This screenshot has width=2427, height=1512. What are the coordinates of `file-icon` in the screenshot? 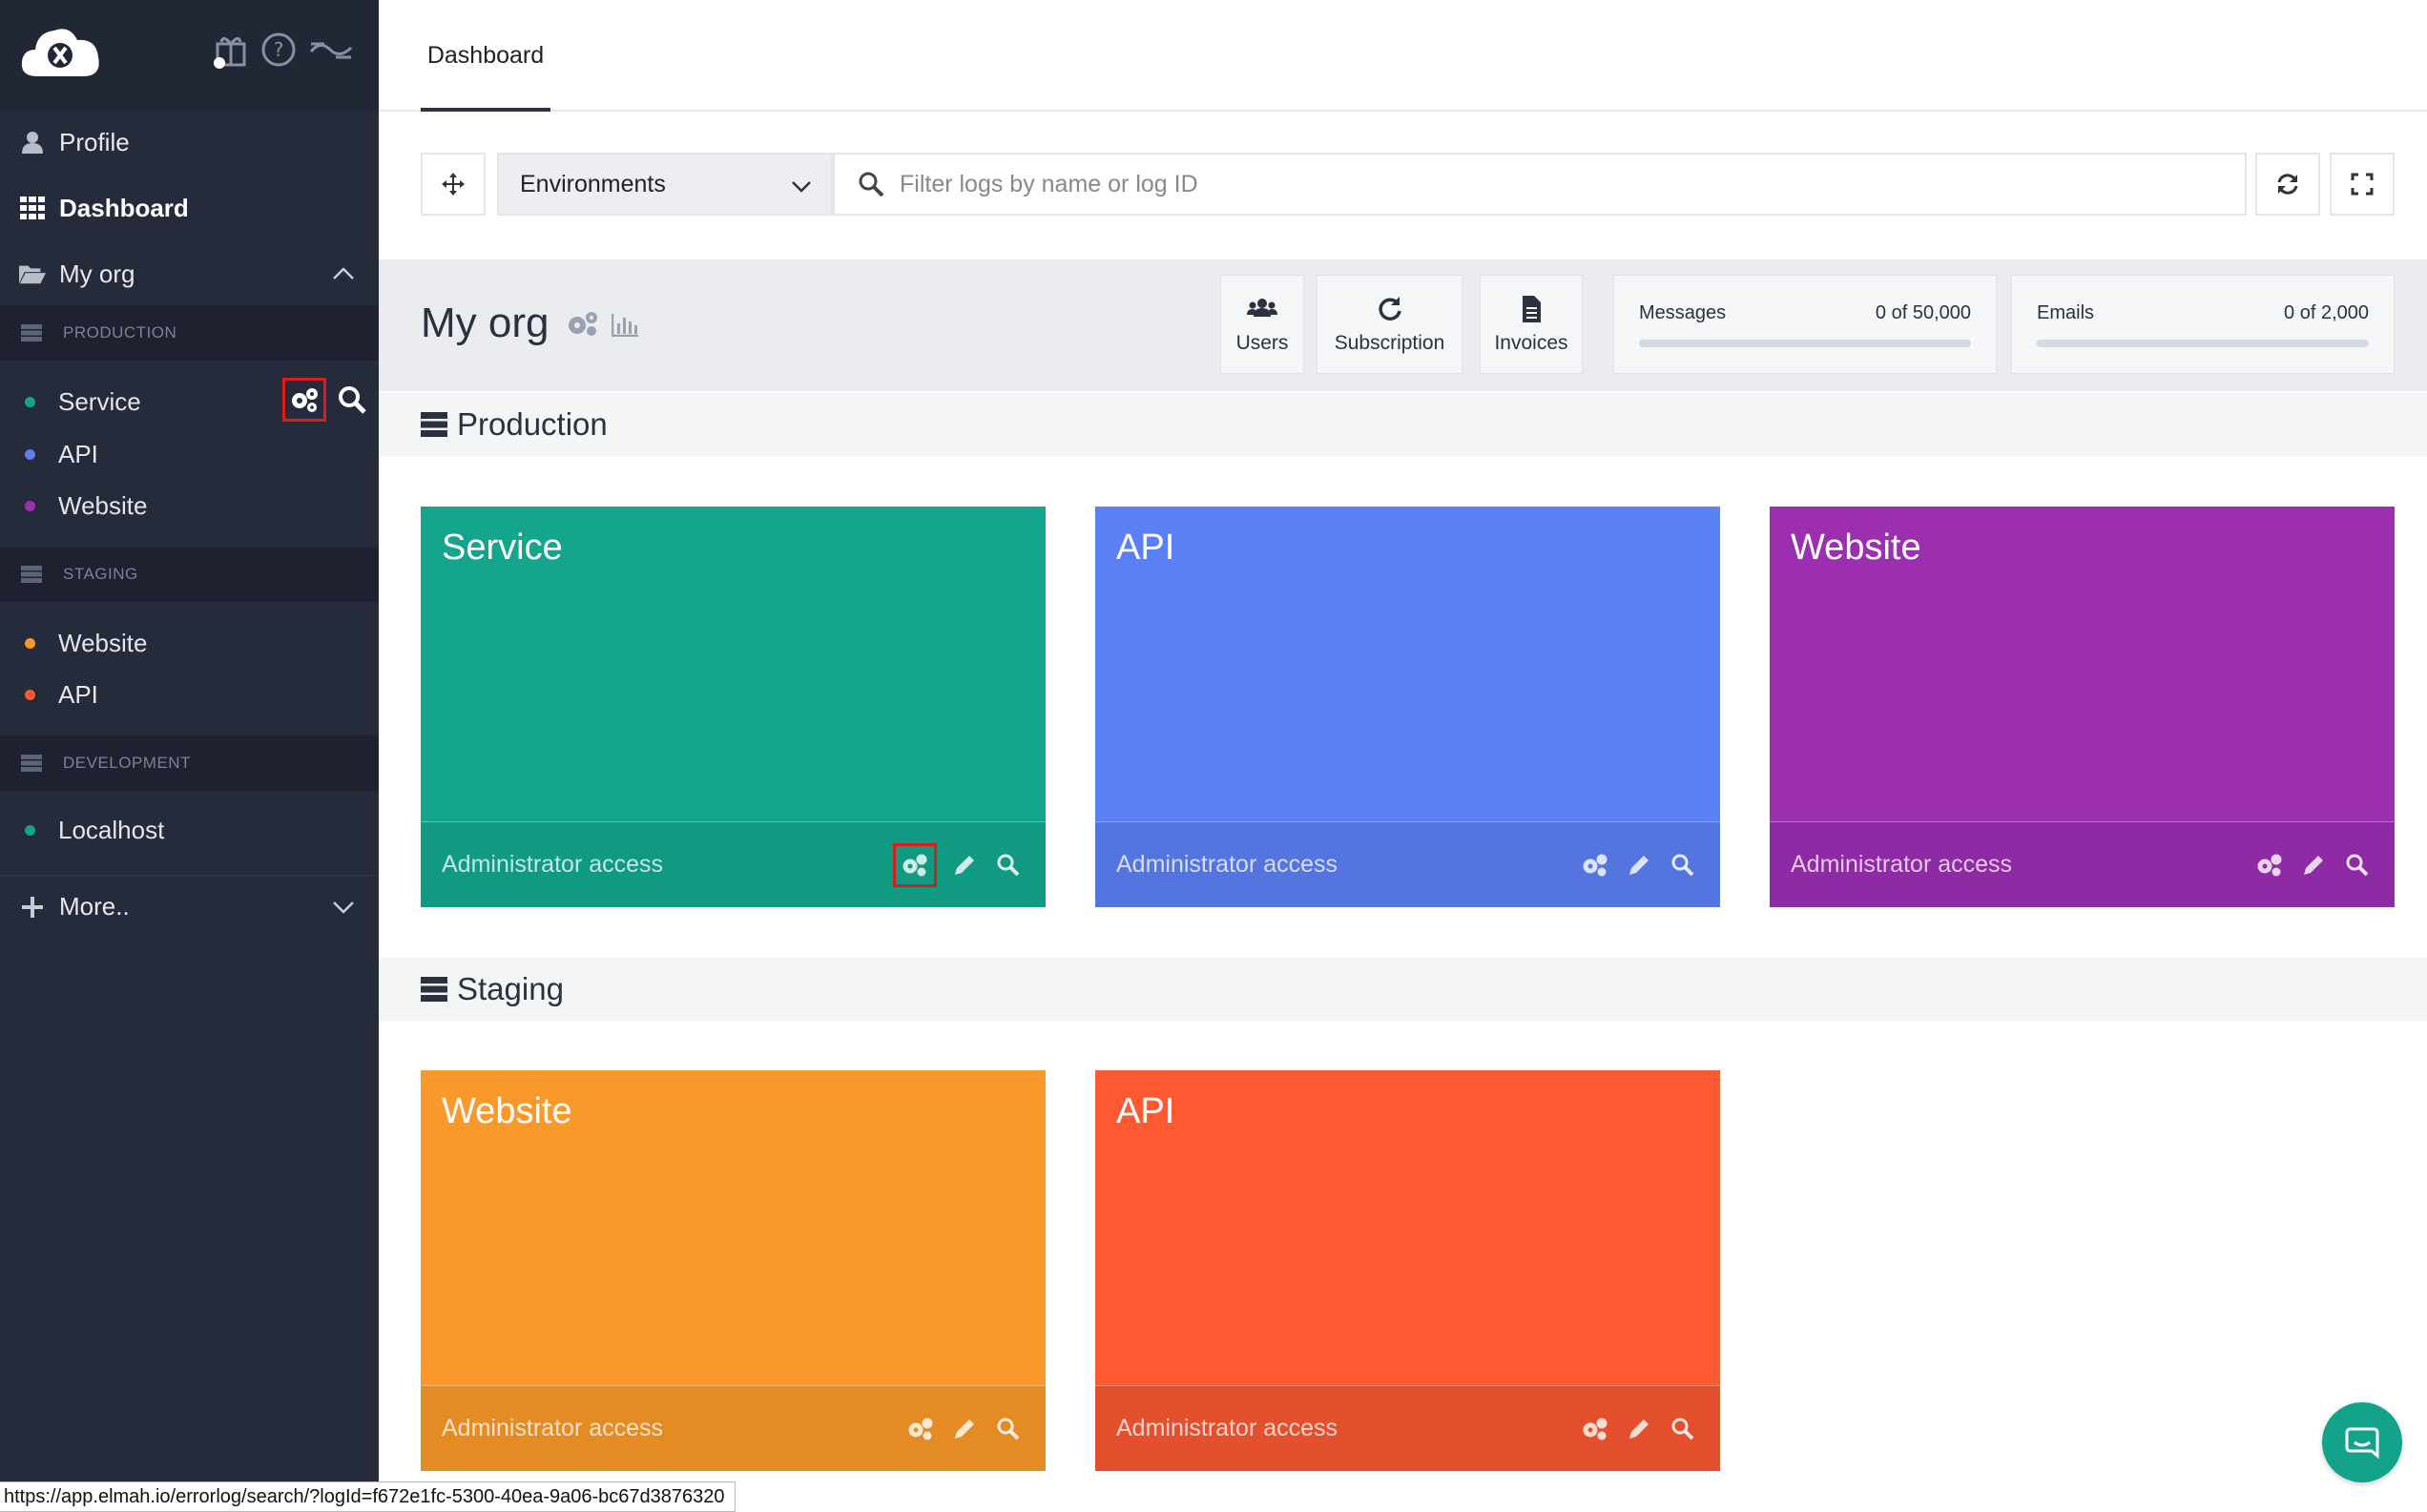 It's located at (1532, 309).